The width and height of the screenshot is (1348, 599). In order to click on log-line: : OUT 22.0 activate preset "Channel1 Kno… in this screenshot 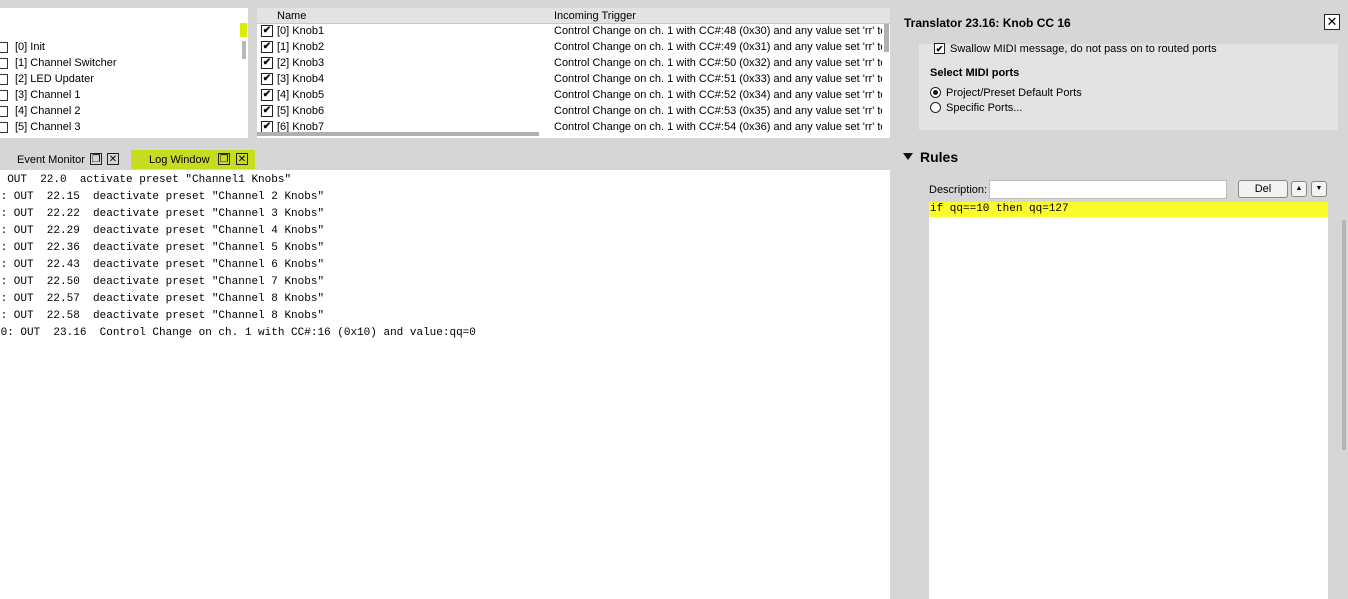, I will do `click(146, 180)`.